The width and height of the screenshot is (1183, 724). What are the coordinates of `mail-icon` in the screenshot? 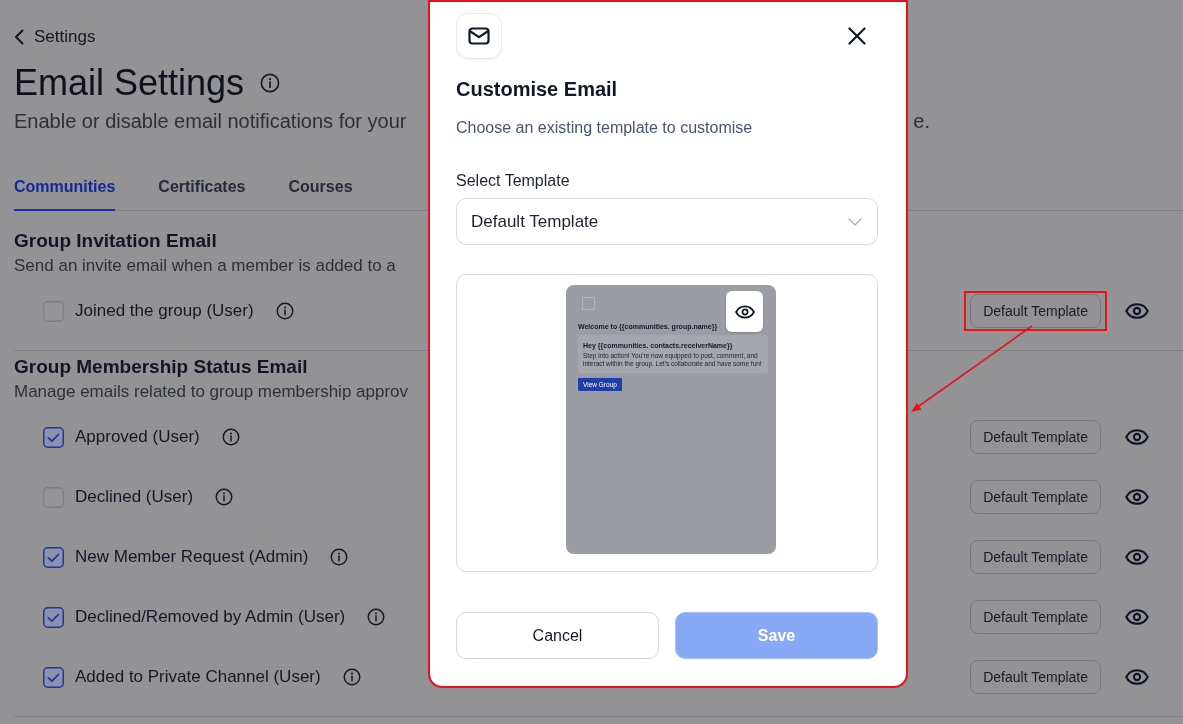 It's located at (479, 36).